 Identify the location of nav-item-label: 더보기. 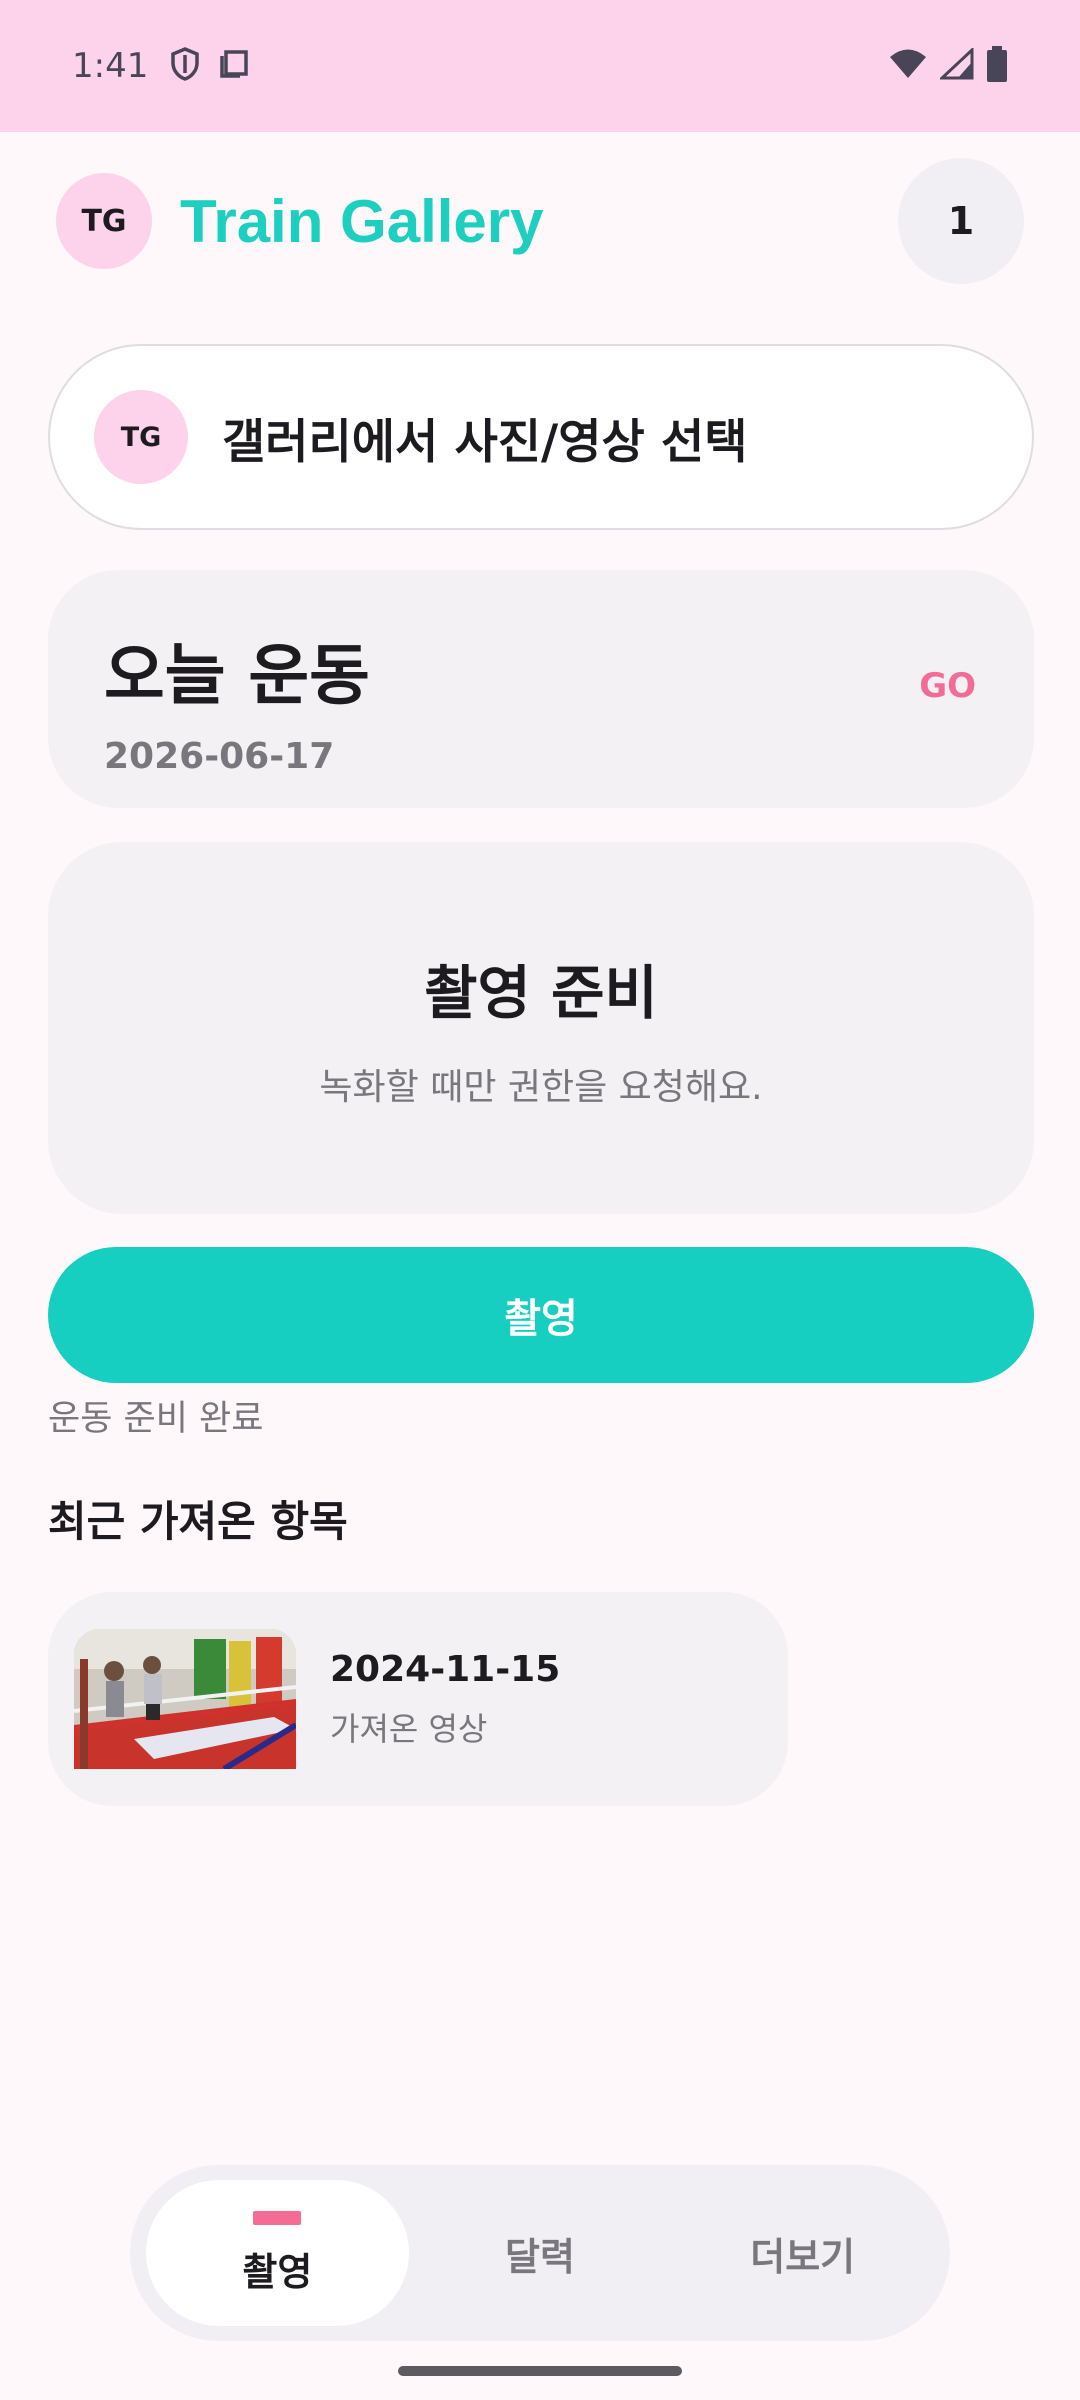
(803, 2256).